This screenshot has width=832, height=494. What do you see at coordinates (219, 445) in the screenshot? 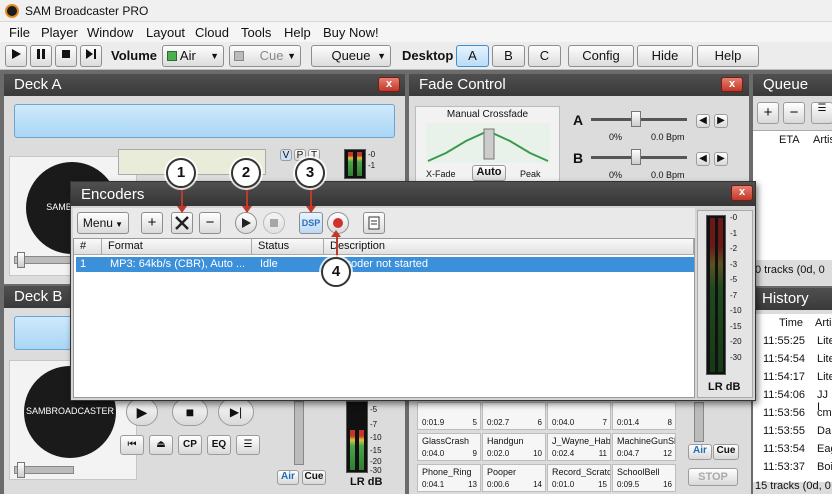
I see `deck-b-eq-button: EQ` at bounding box center [219, 445].